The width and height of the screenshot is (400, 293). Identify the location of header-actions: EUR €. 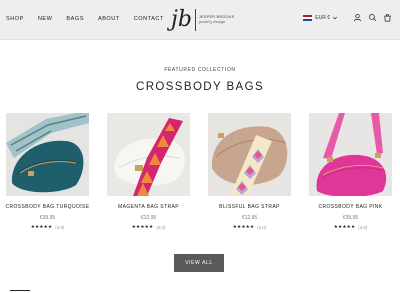
(347, 17).